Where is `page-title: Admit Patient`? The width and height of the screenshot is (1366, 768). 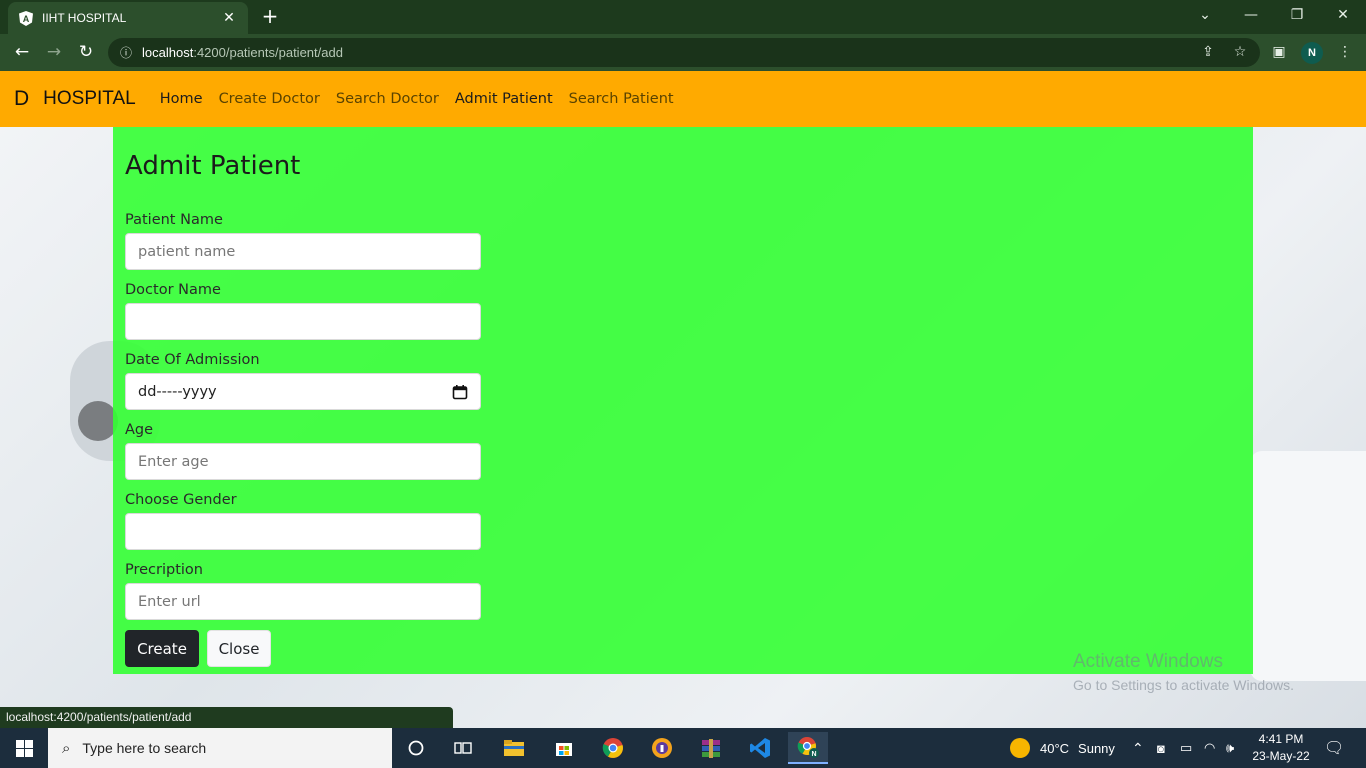
page-title: Admit Patient is located at coordinates (213, 166).